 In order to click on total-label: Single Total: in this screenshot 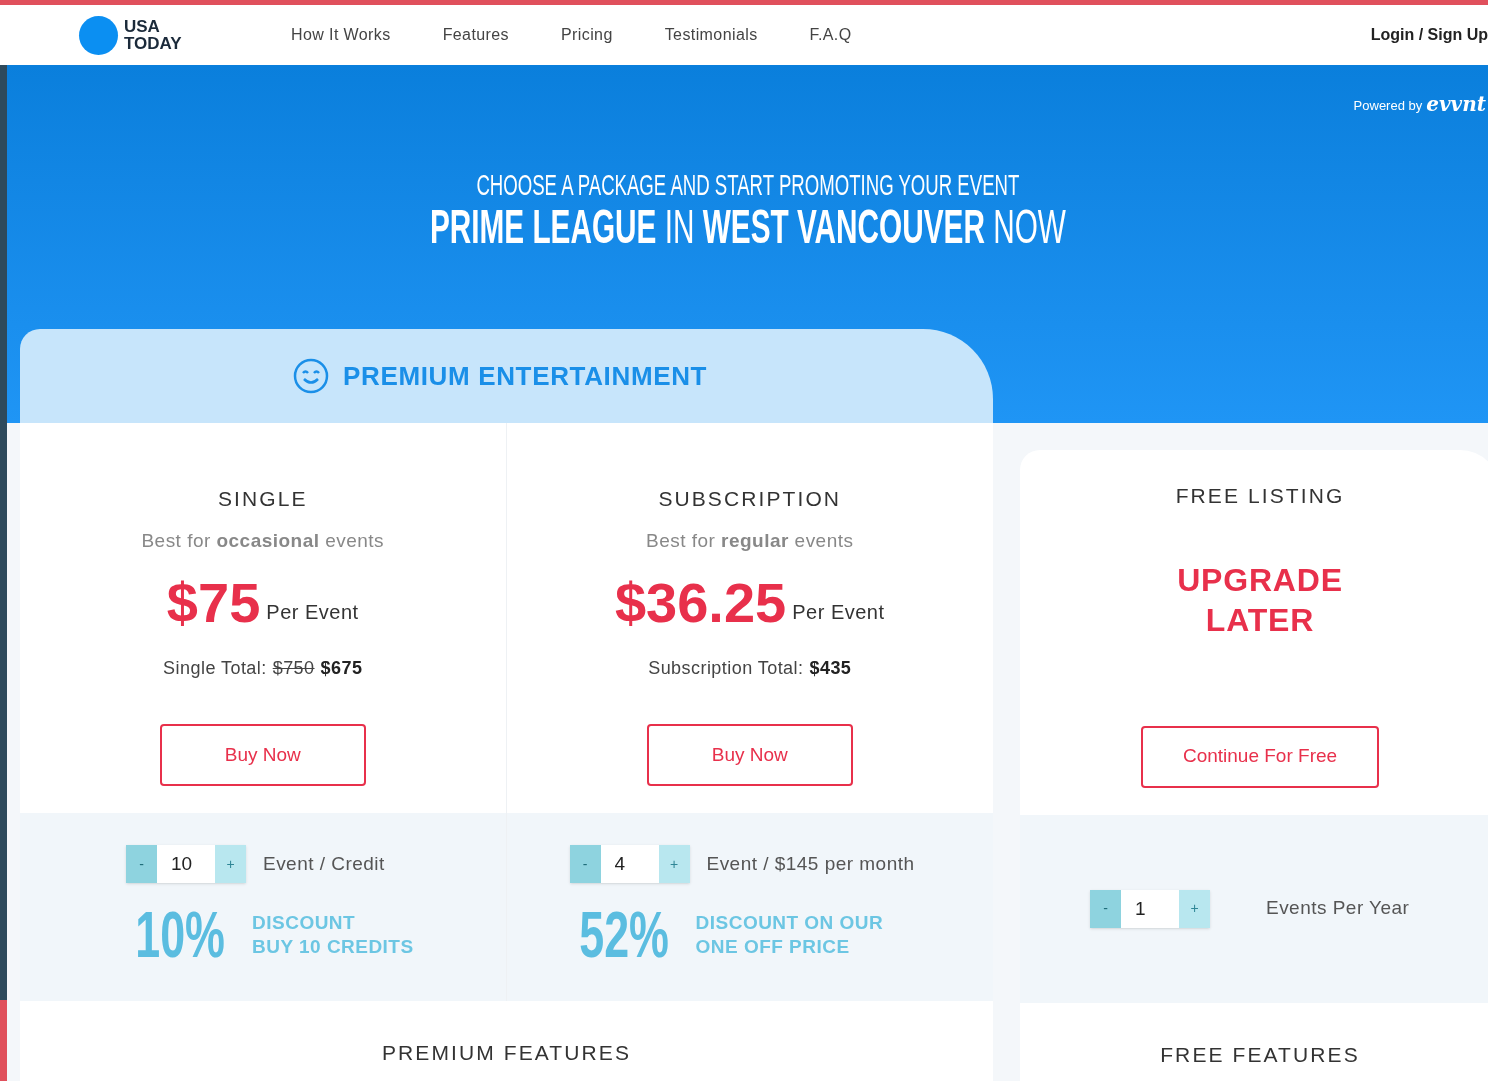, I will do `click(215, 668)`.